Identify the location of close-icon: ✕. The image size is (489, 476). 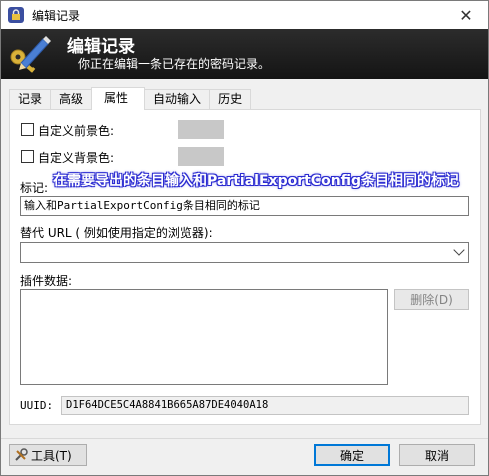
(466, 15).